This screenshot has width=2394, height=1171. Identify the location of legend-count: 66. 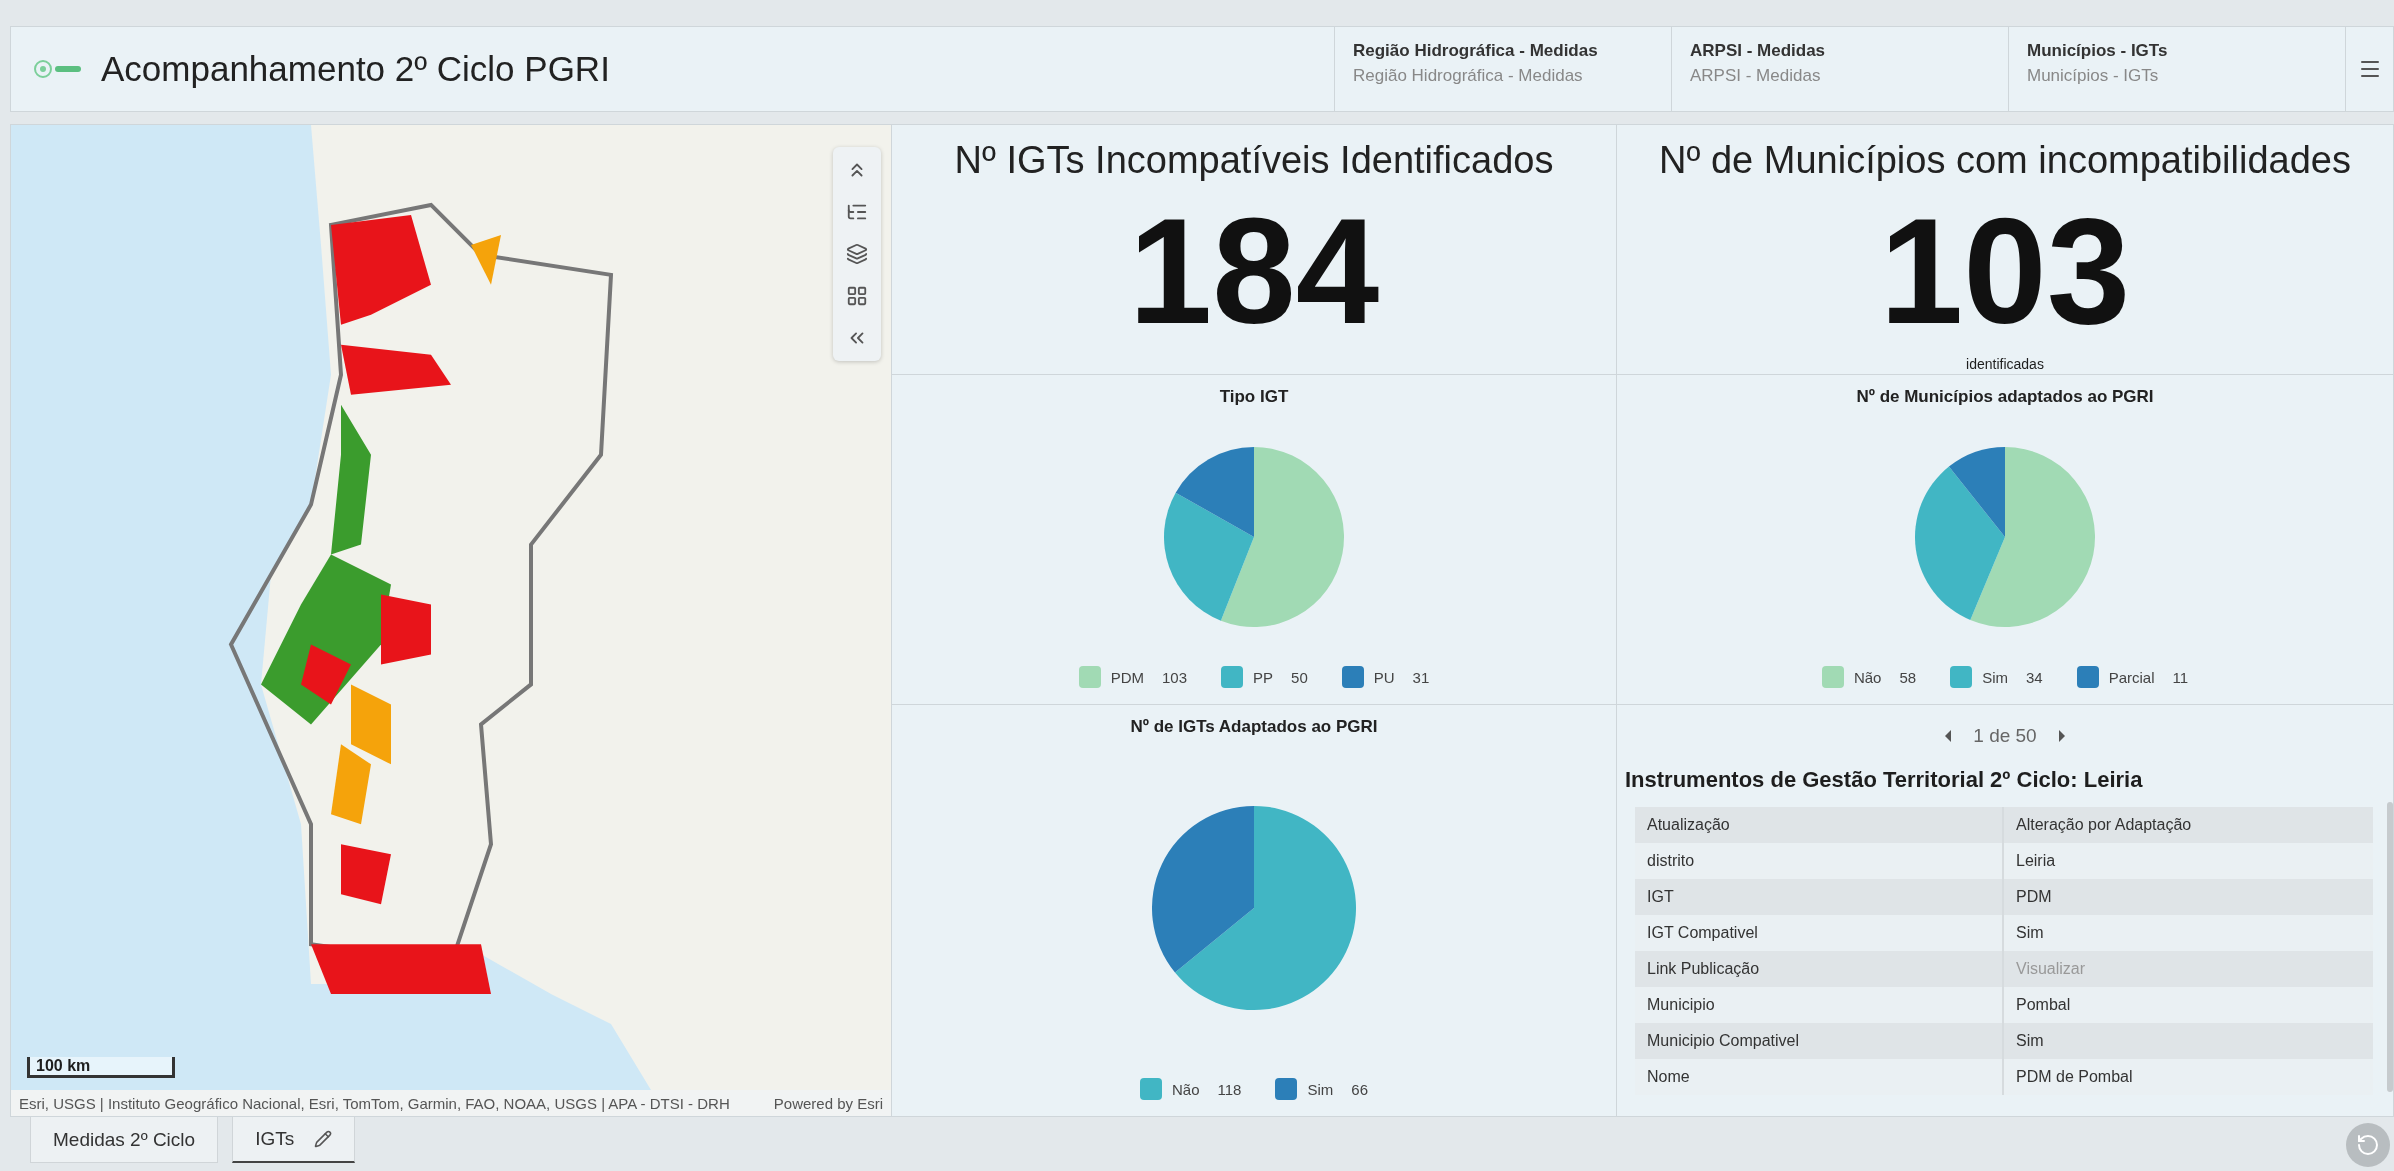
(1359, 1089).